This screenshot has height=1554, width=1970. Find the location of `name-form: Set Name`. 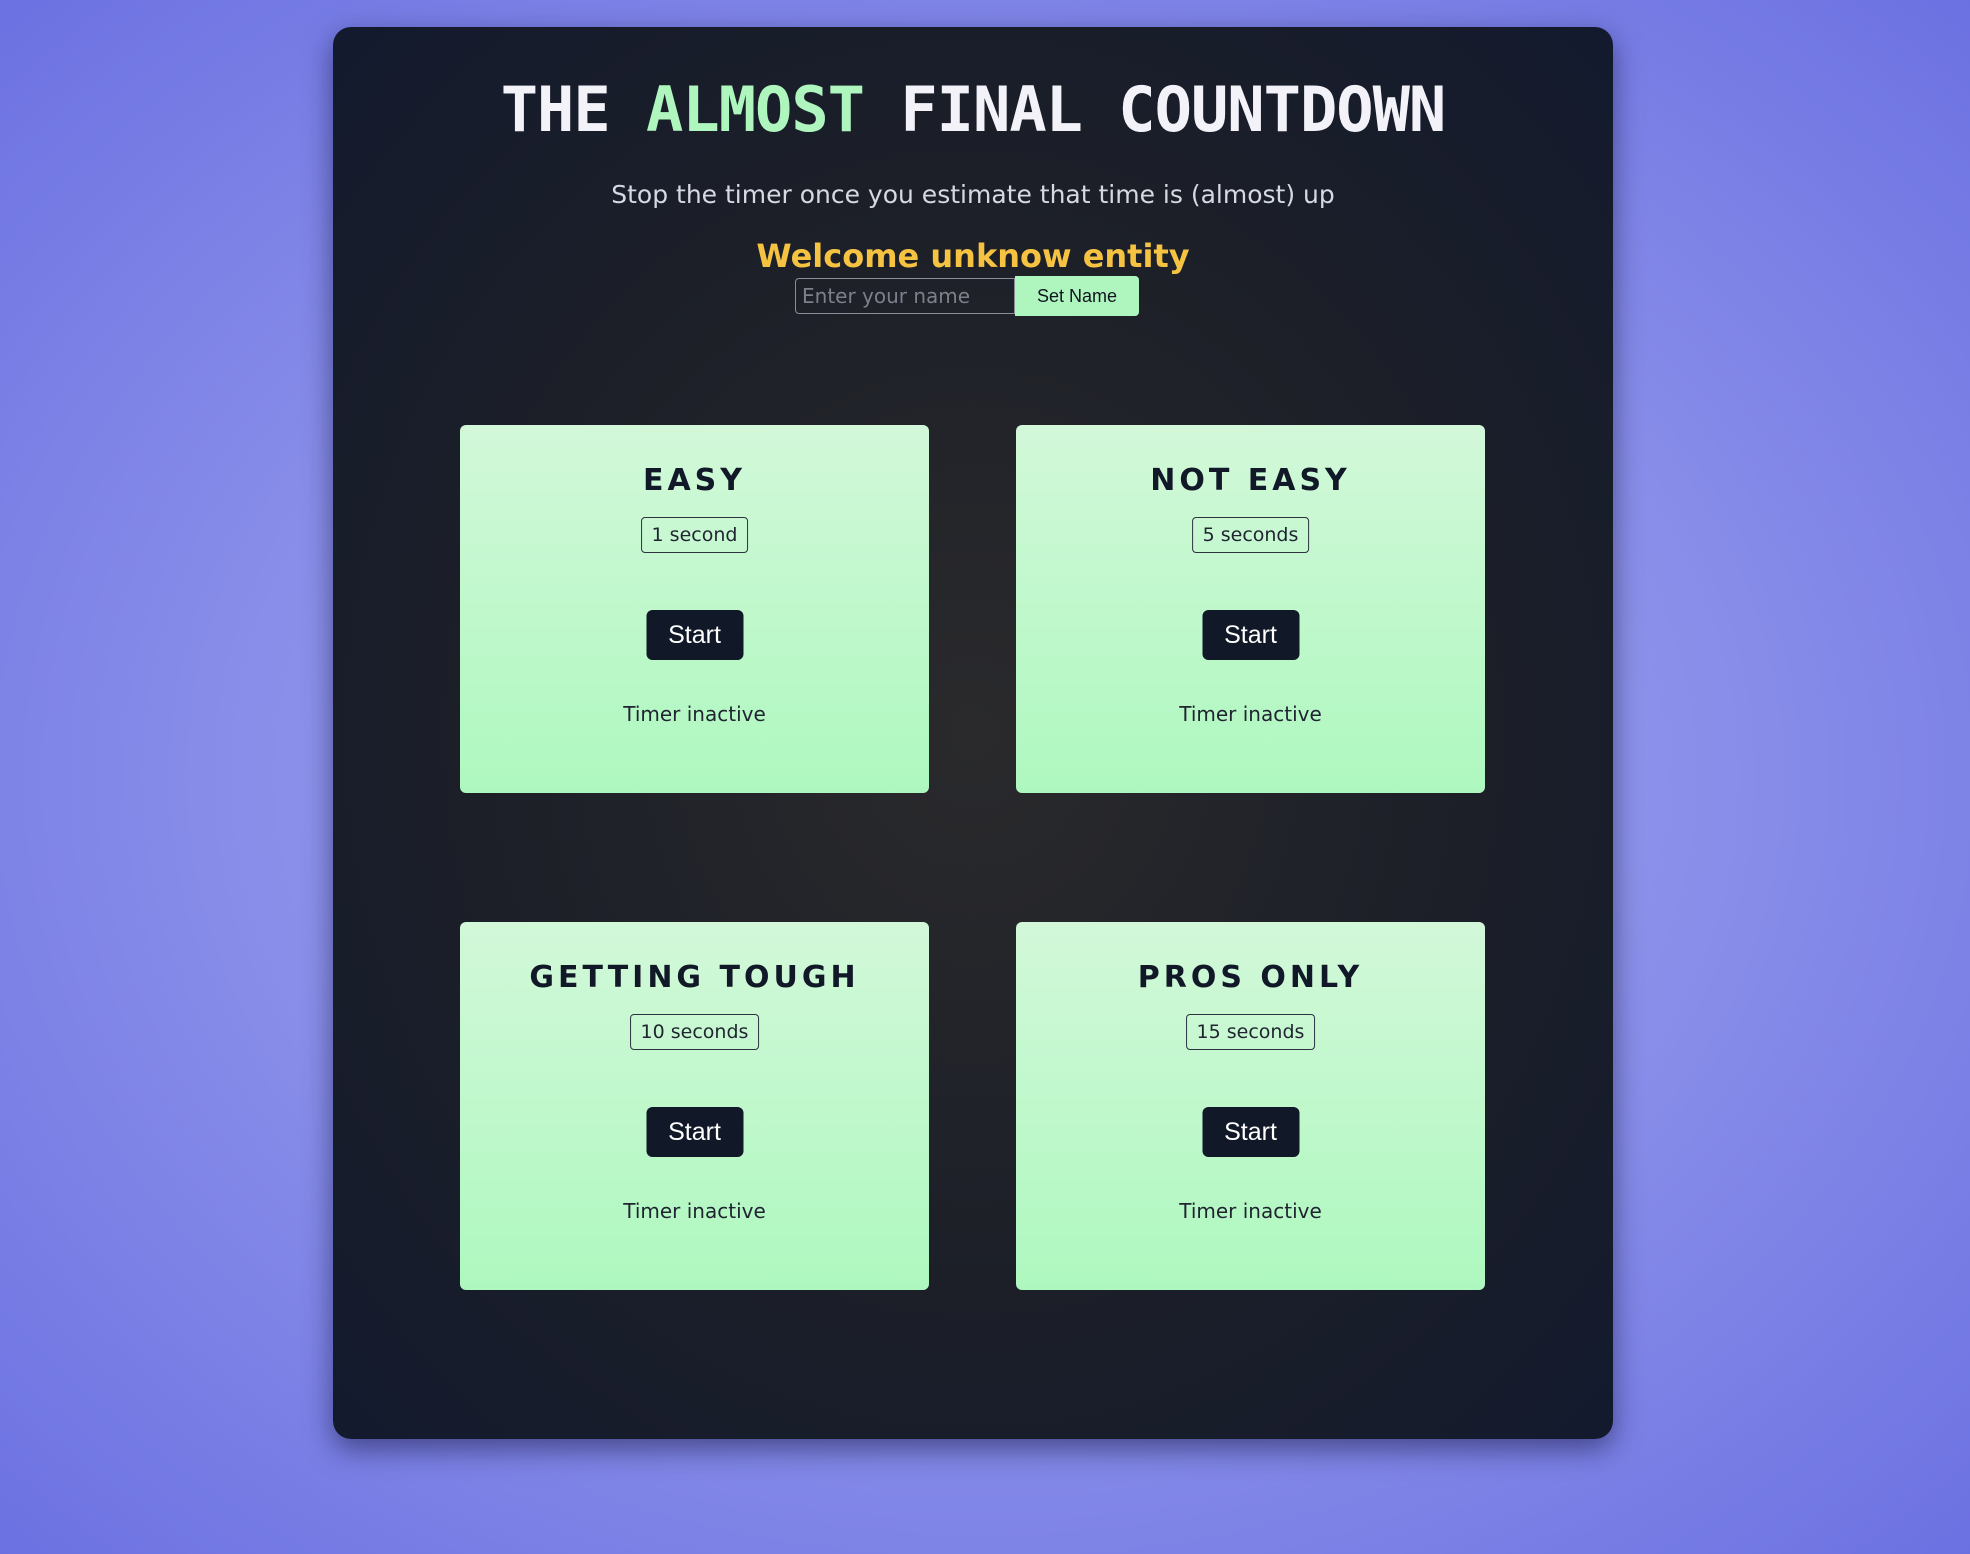

name-form: Set Name is located at coordinates (967, 296).